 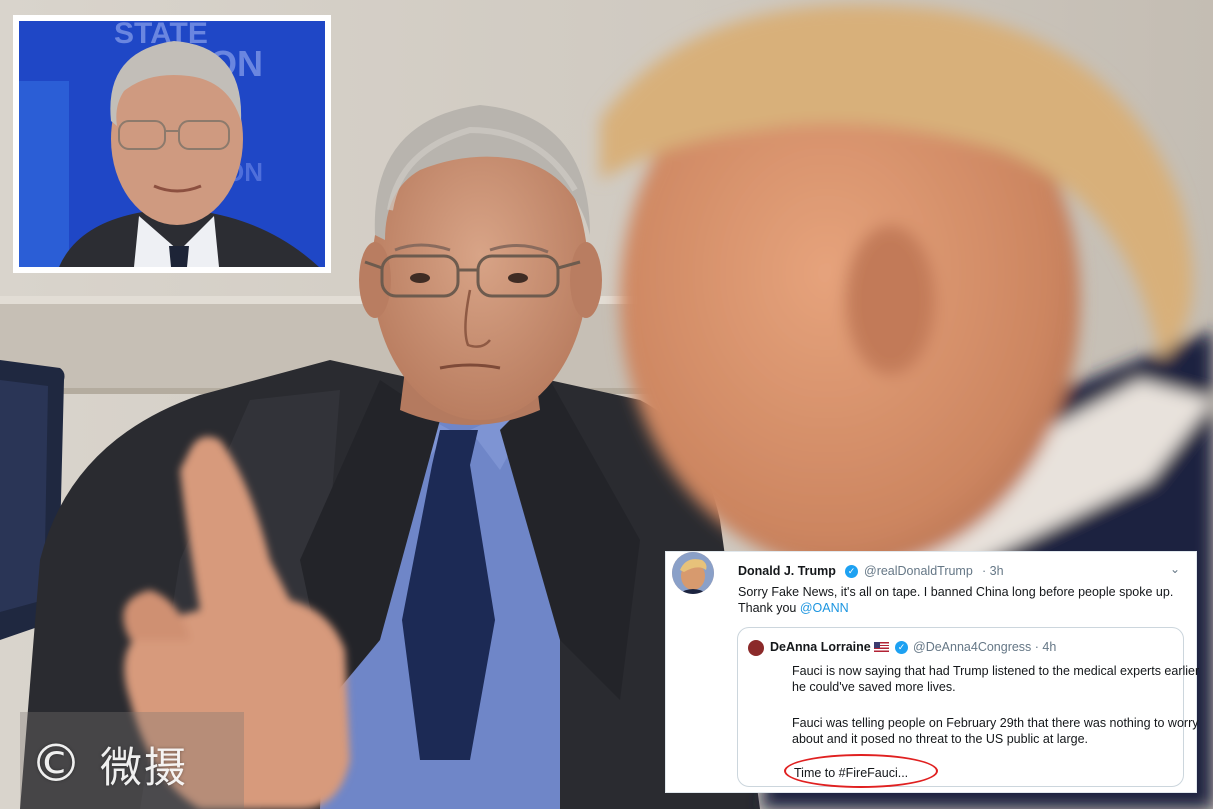 What do you see at coordinates (881, 647) in the screenshot?
I see `us-flag-icon` at bounding box center [881, 647].